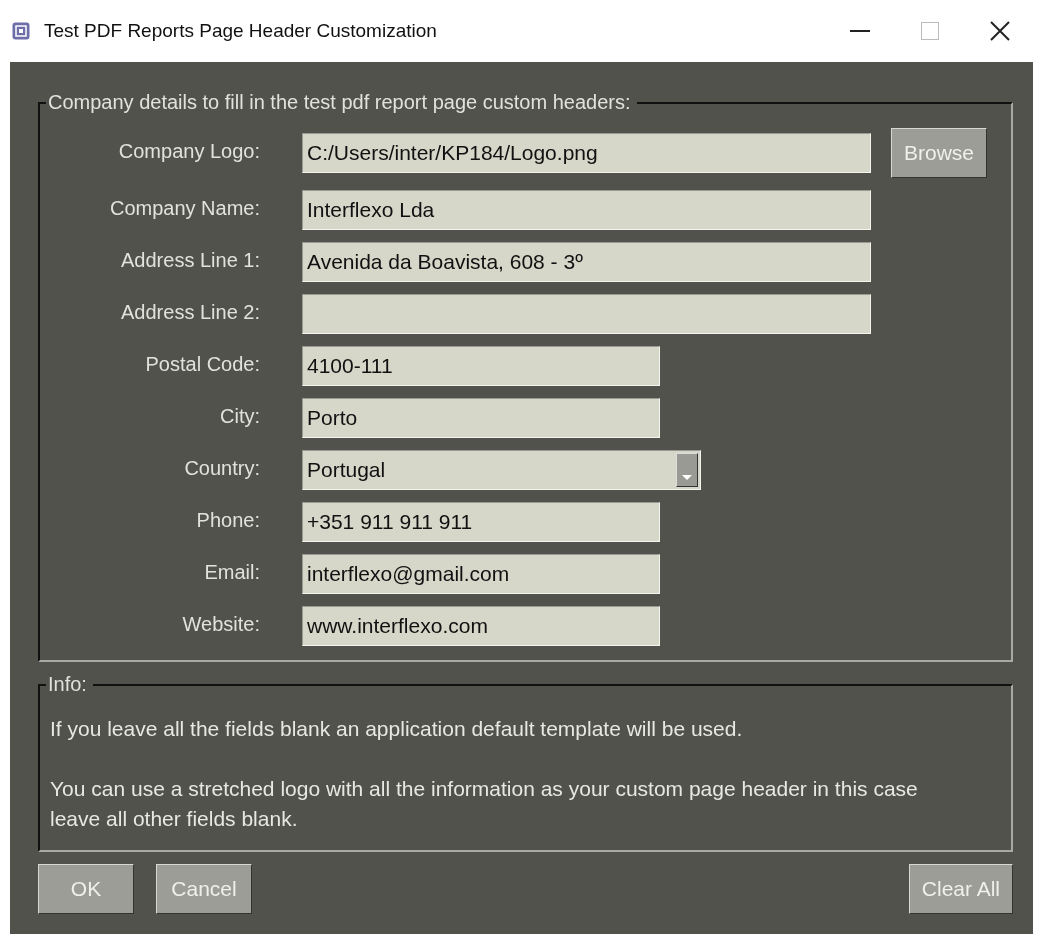 Image resolution: width=1043 pixels, height=934 pixels. What do you see at coordinates (397, 729) in the screenshot?
I see `info-text: If you leave all the fields blank an application default template will be used.` at bounding box center [397, 729].